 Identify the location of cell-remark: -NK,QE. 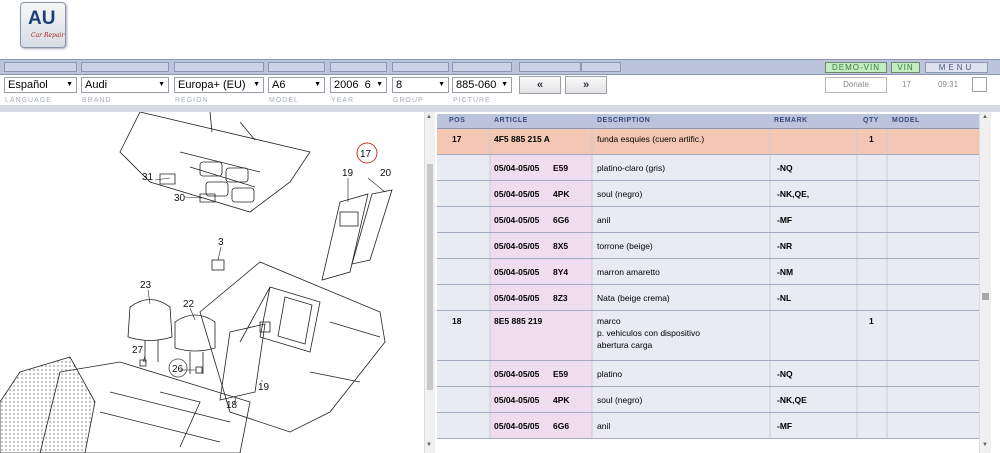
(792, 400).